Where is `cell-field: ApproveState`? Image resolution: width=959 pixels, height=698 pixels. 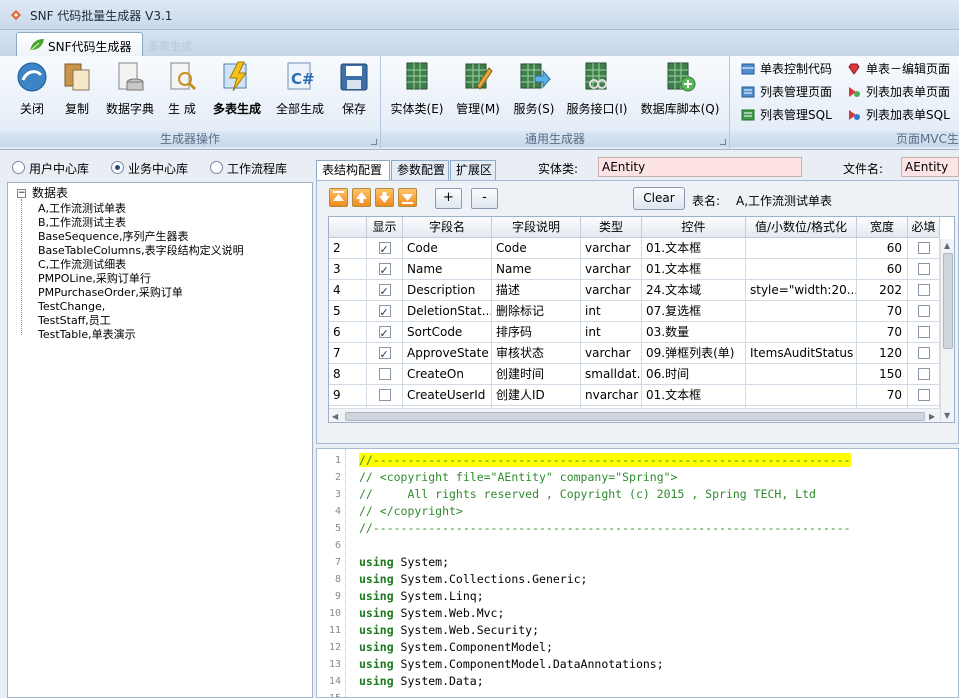 cell-field: ApproveState is located at coordinates (447, 353).